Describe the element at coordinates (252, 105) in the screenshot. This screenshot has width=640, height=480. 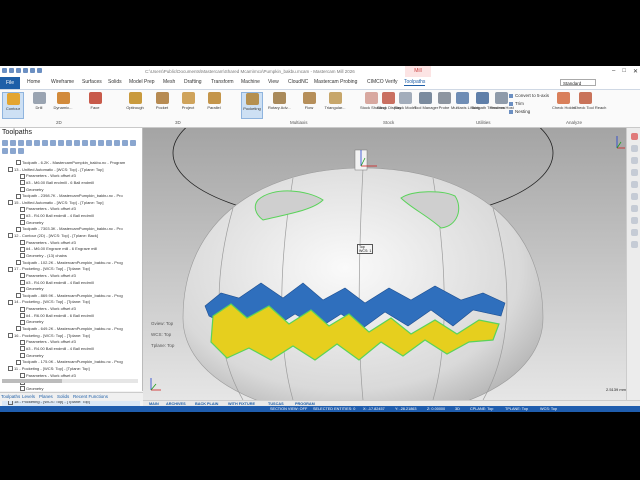
I see `pocketing-button: Pocketing` at that location.